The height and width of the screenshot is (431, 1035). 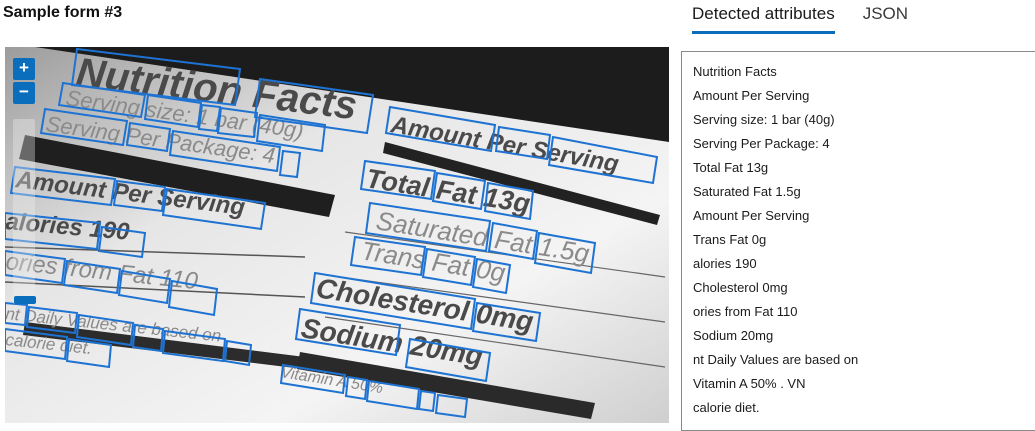 I want to click on attribute-item: ories from Fat 110, so click(x=745, y=311).